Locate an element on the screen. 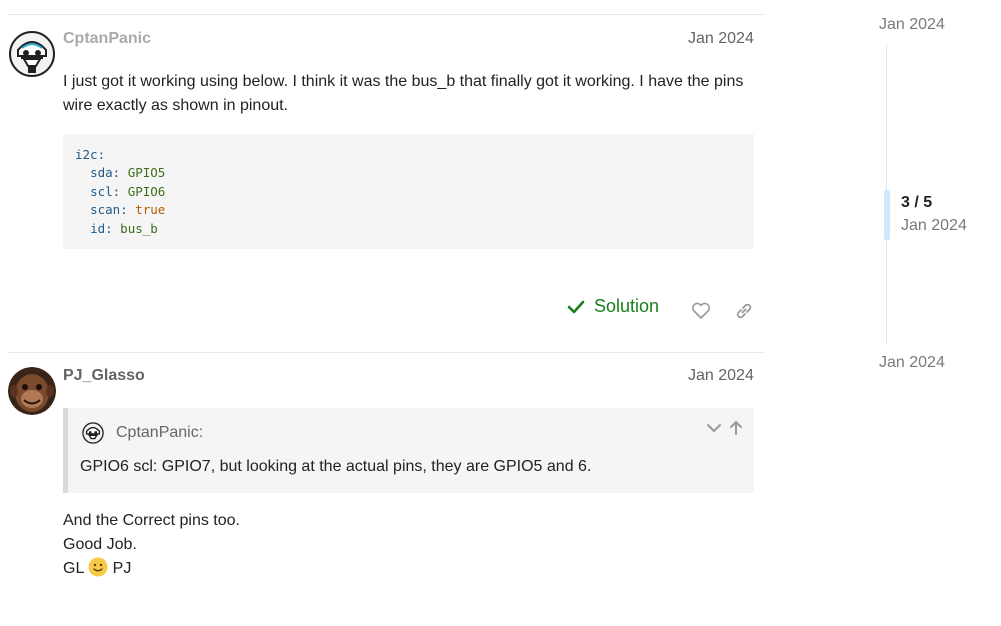  post-username: CptanPanic is located at coordinates (107, 39).